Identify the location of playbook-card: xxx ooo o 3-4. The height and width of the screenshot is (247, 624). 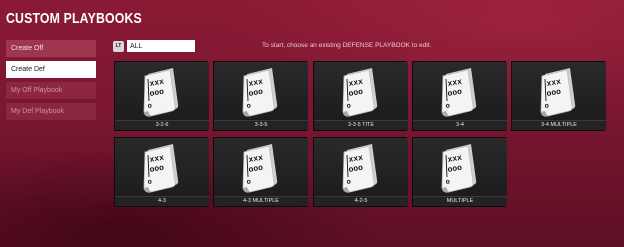
(459, 96).